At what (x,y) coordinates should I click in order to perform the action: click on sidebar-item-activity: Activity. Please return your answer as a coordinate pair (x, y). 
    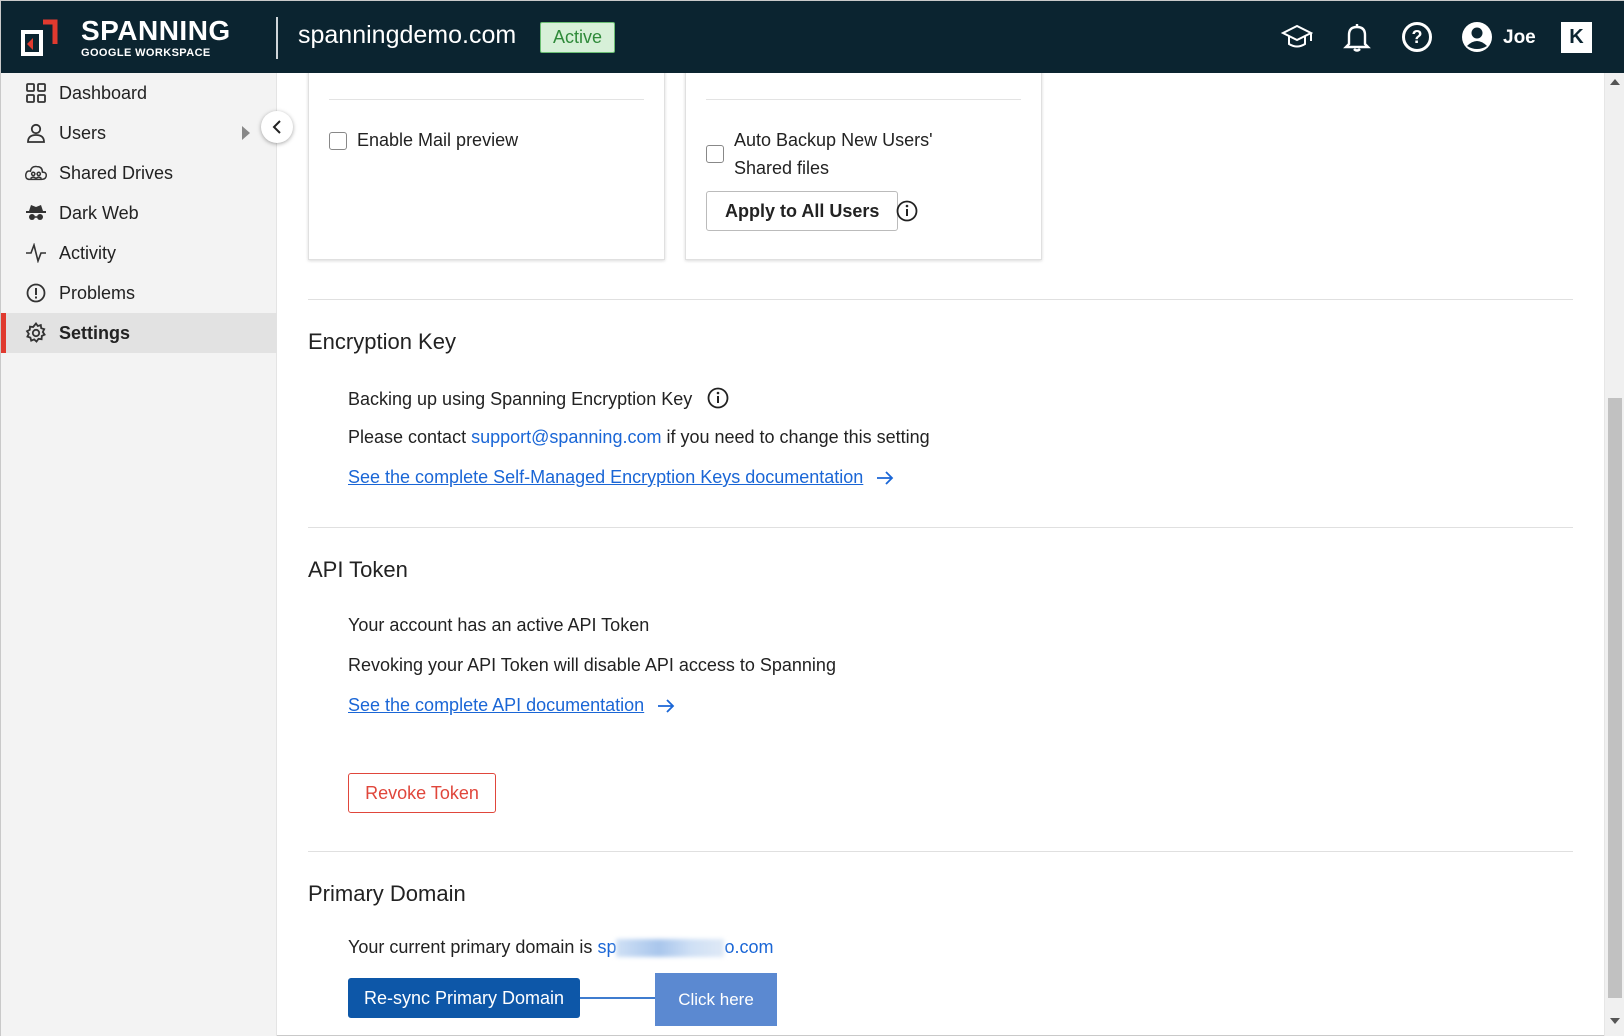
    Looking at the image, I should click on (139, 253).